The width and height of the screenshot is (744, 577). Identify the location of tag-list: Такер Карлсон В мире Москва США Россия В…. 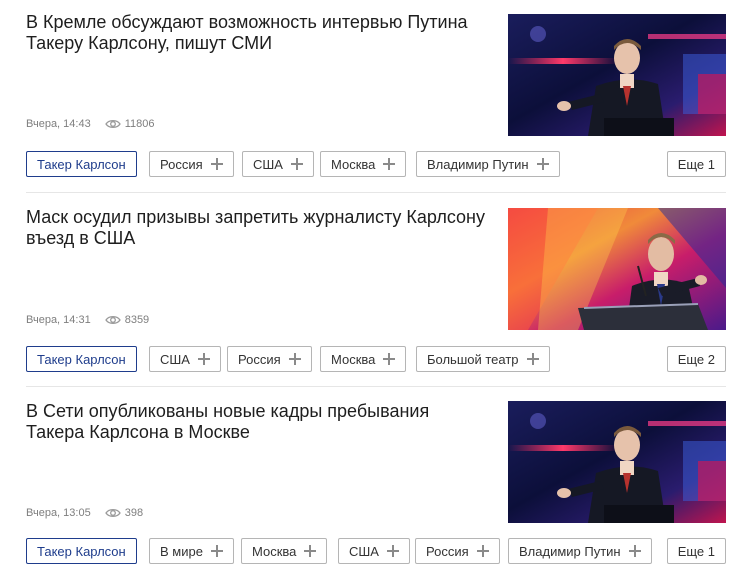
(376, 551).